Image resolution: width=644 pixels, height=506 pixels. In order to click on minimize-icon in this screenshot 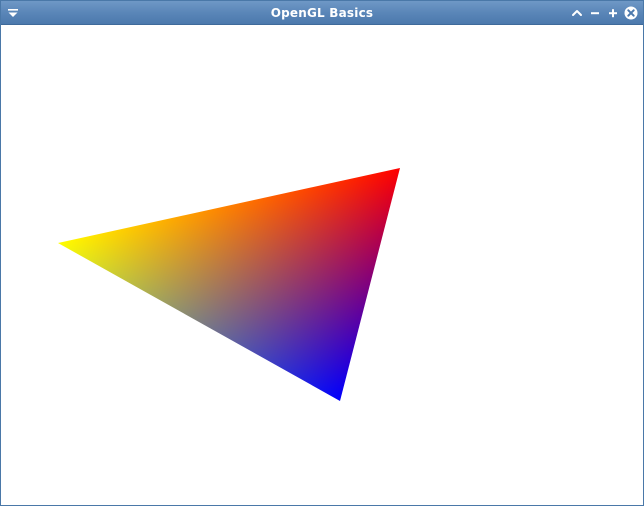, I will do `click(595, 13)`.